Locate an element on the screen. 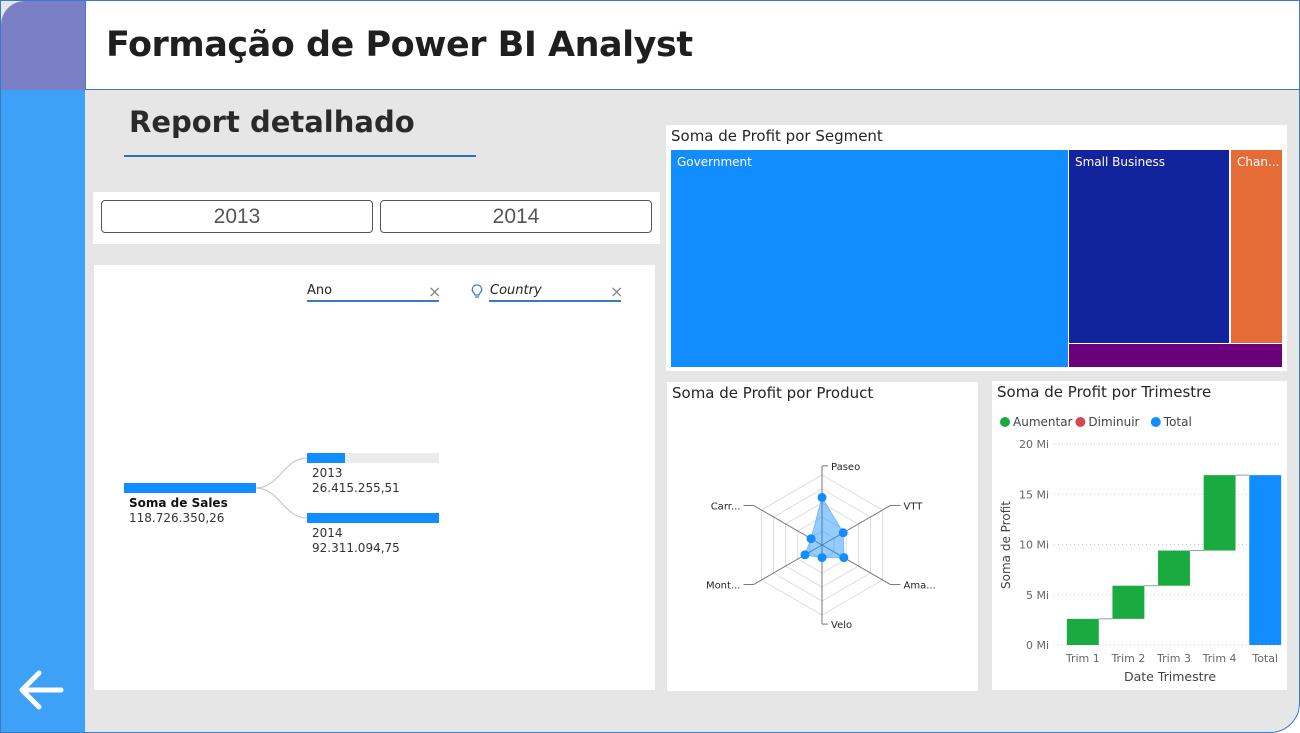  y-tick-label: 0 Mi is located at coordinates (1037, 645).